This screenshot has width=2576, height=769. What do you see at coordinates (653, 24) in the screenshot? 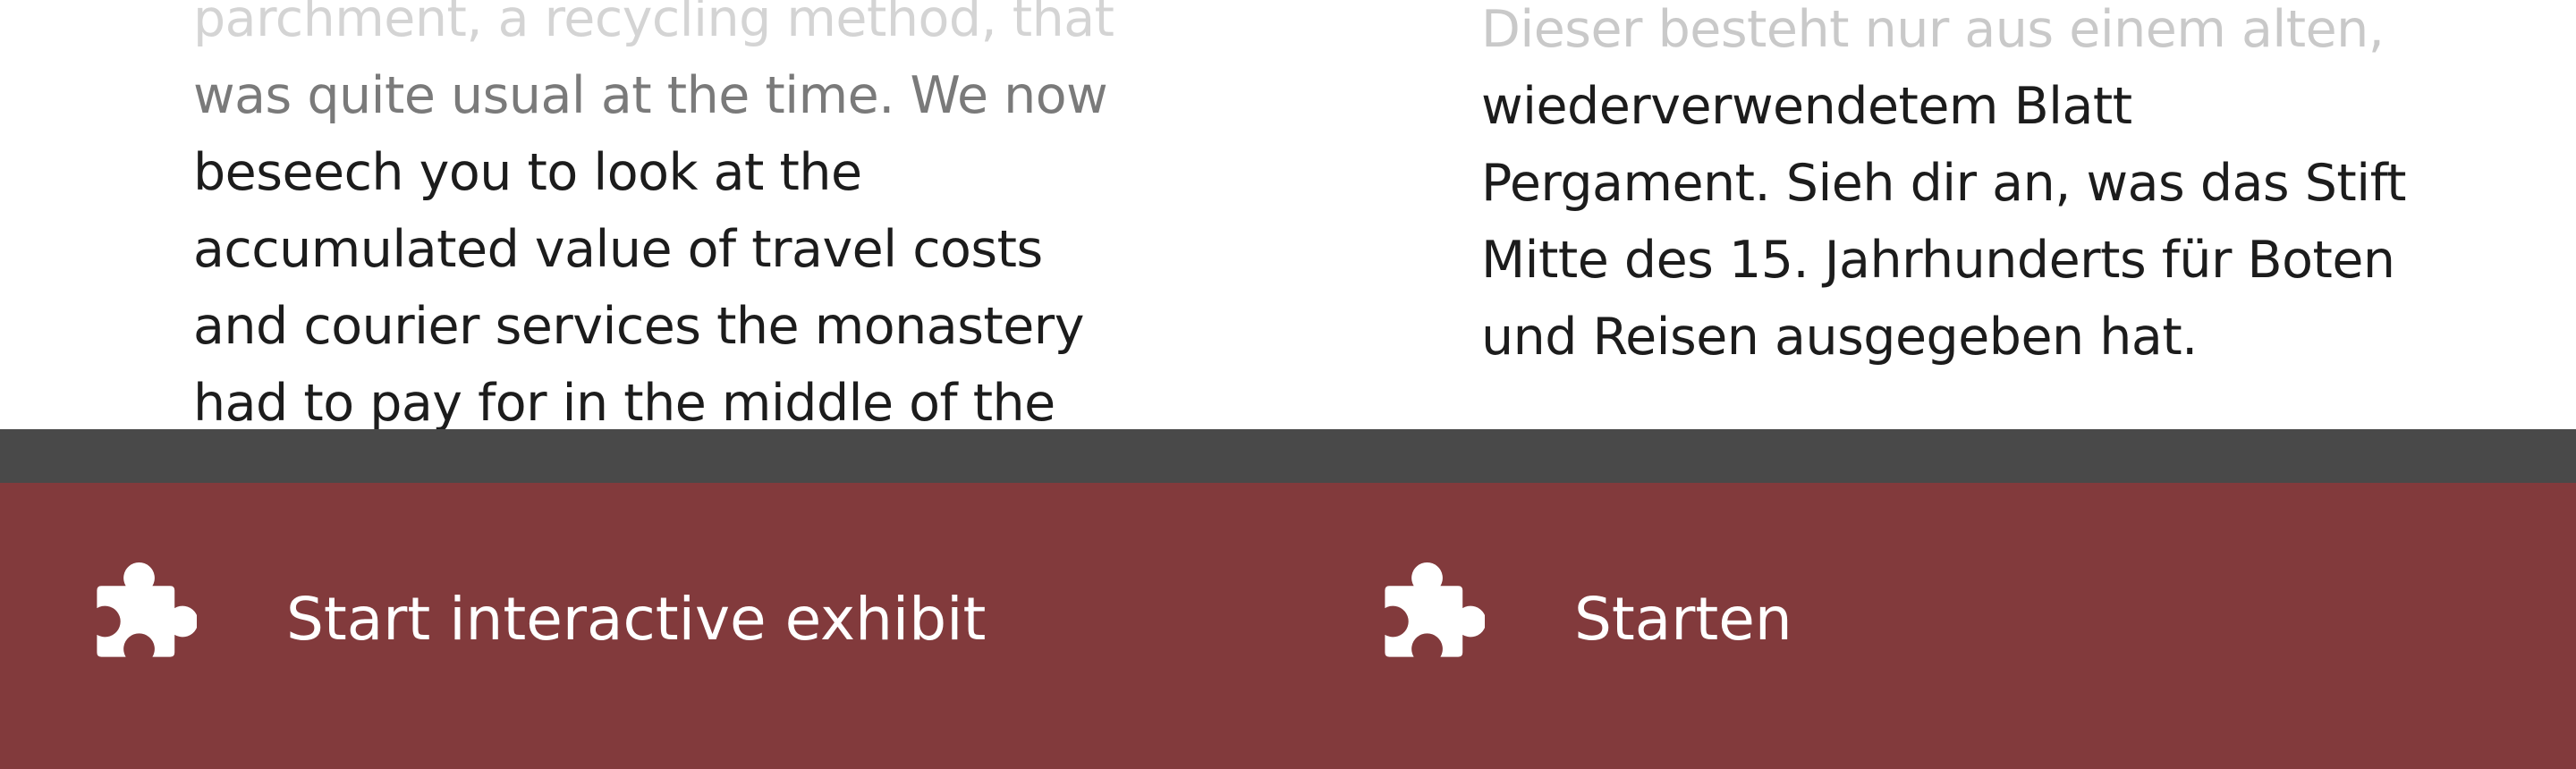
I see `english-text-line: parchment, a recycling method, that` at bounding box center [653, 24].